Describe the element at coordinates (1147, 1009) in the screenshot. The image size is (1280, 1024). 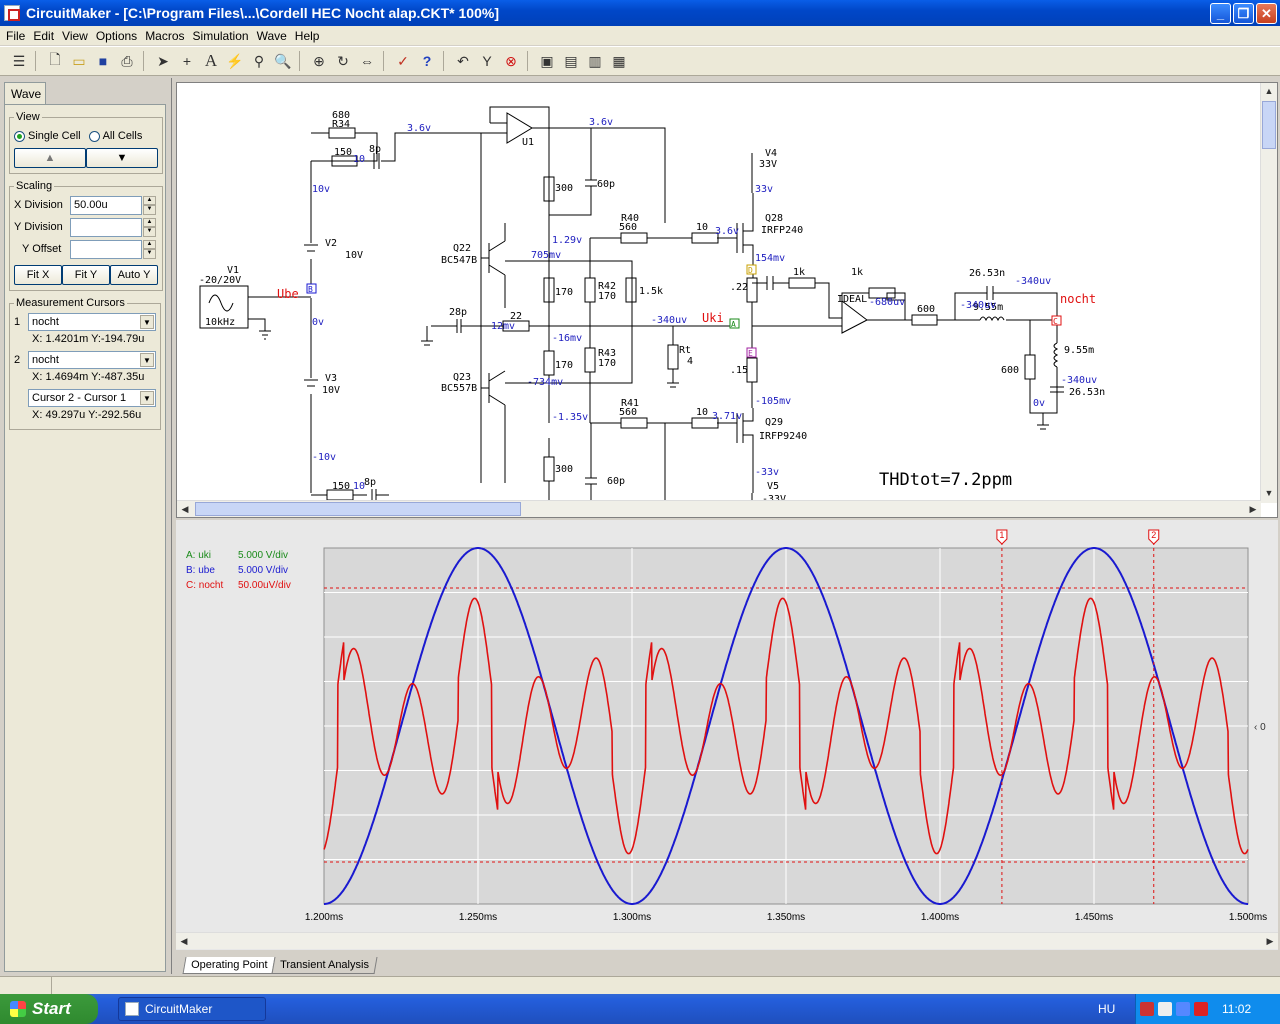
I see `security-icon` at that location.